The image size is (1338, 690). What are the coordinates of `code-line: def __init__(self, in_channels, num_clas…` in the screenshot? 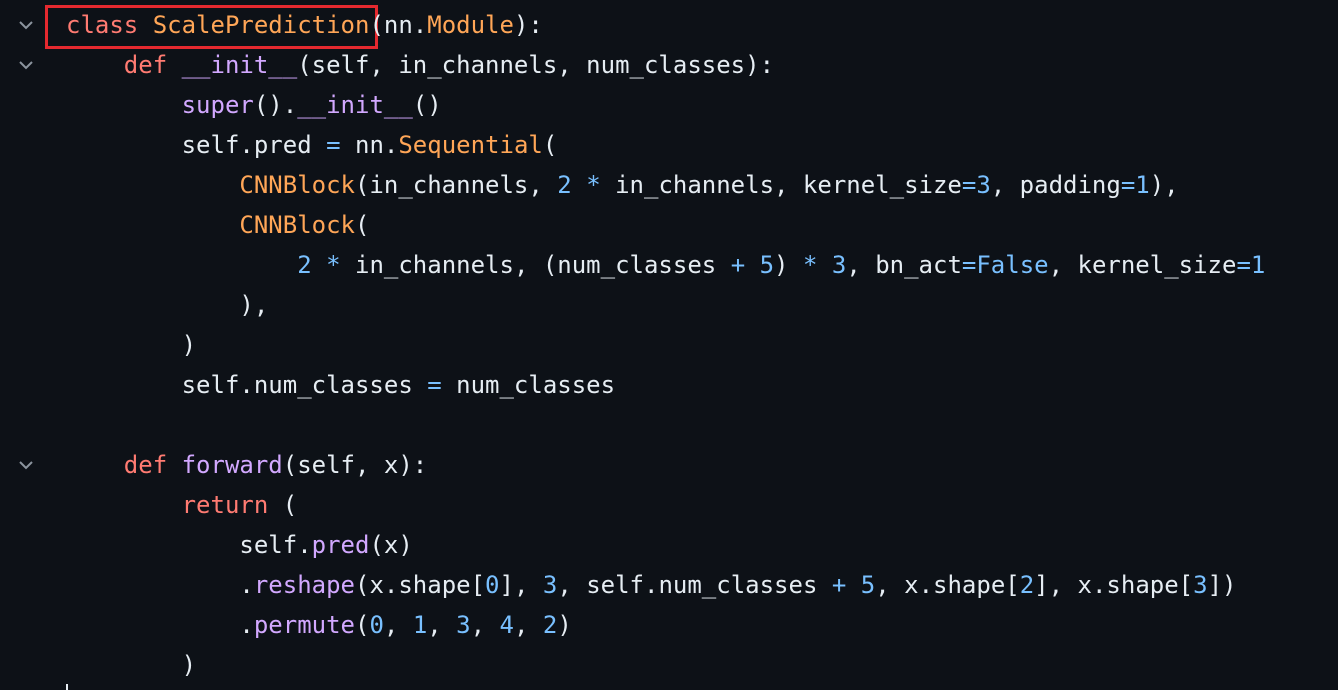 It's located at (669, 65).